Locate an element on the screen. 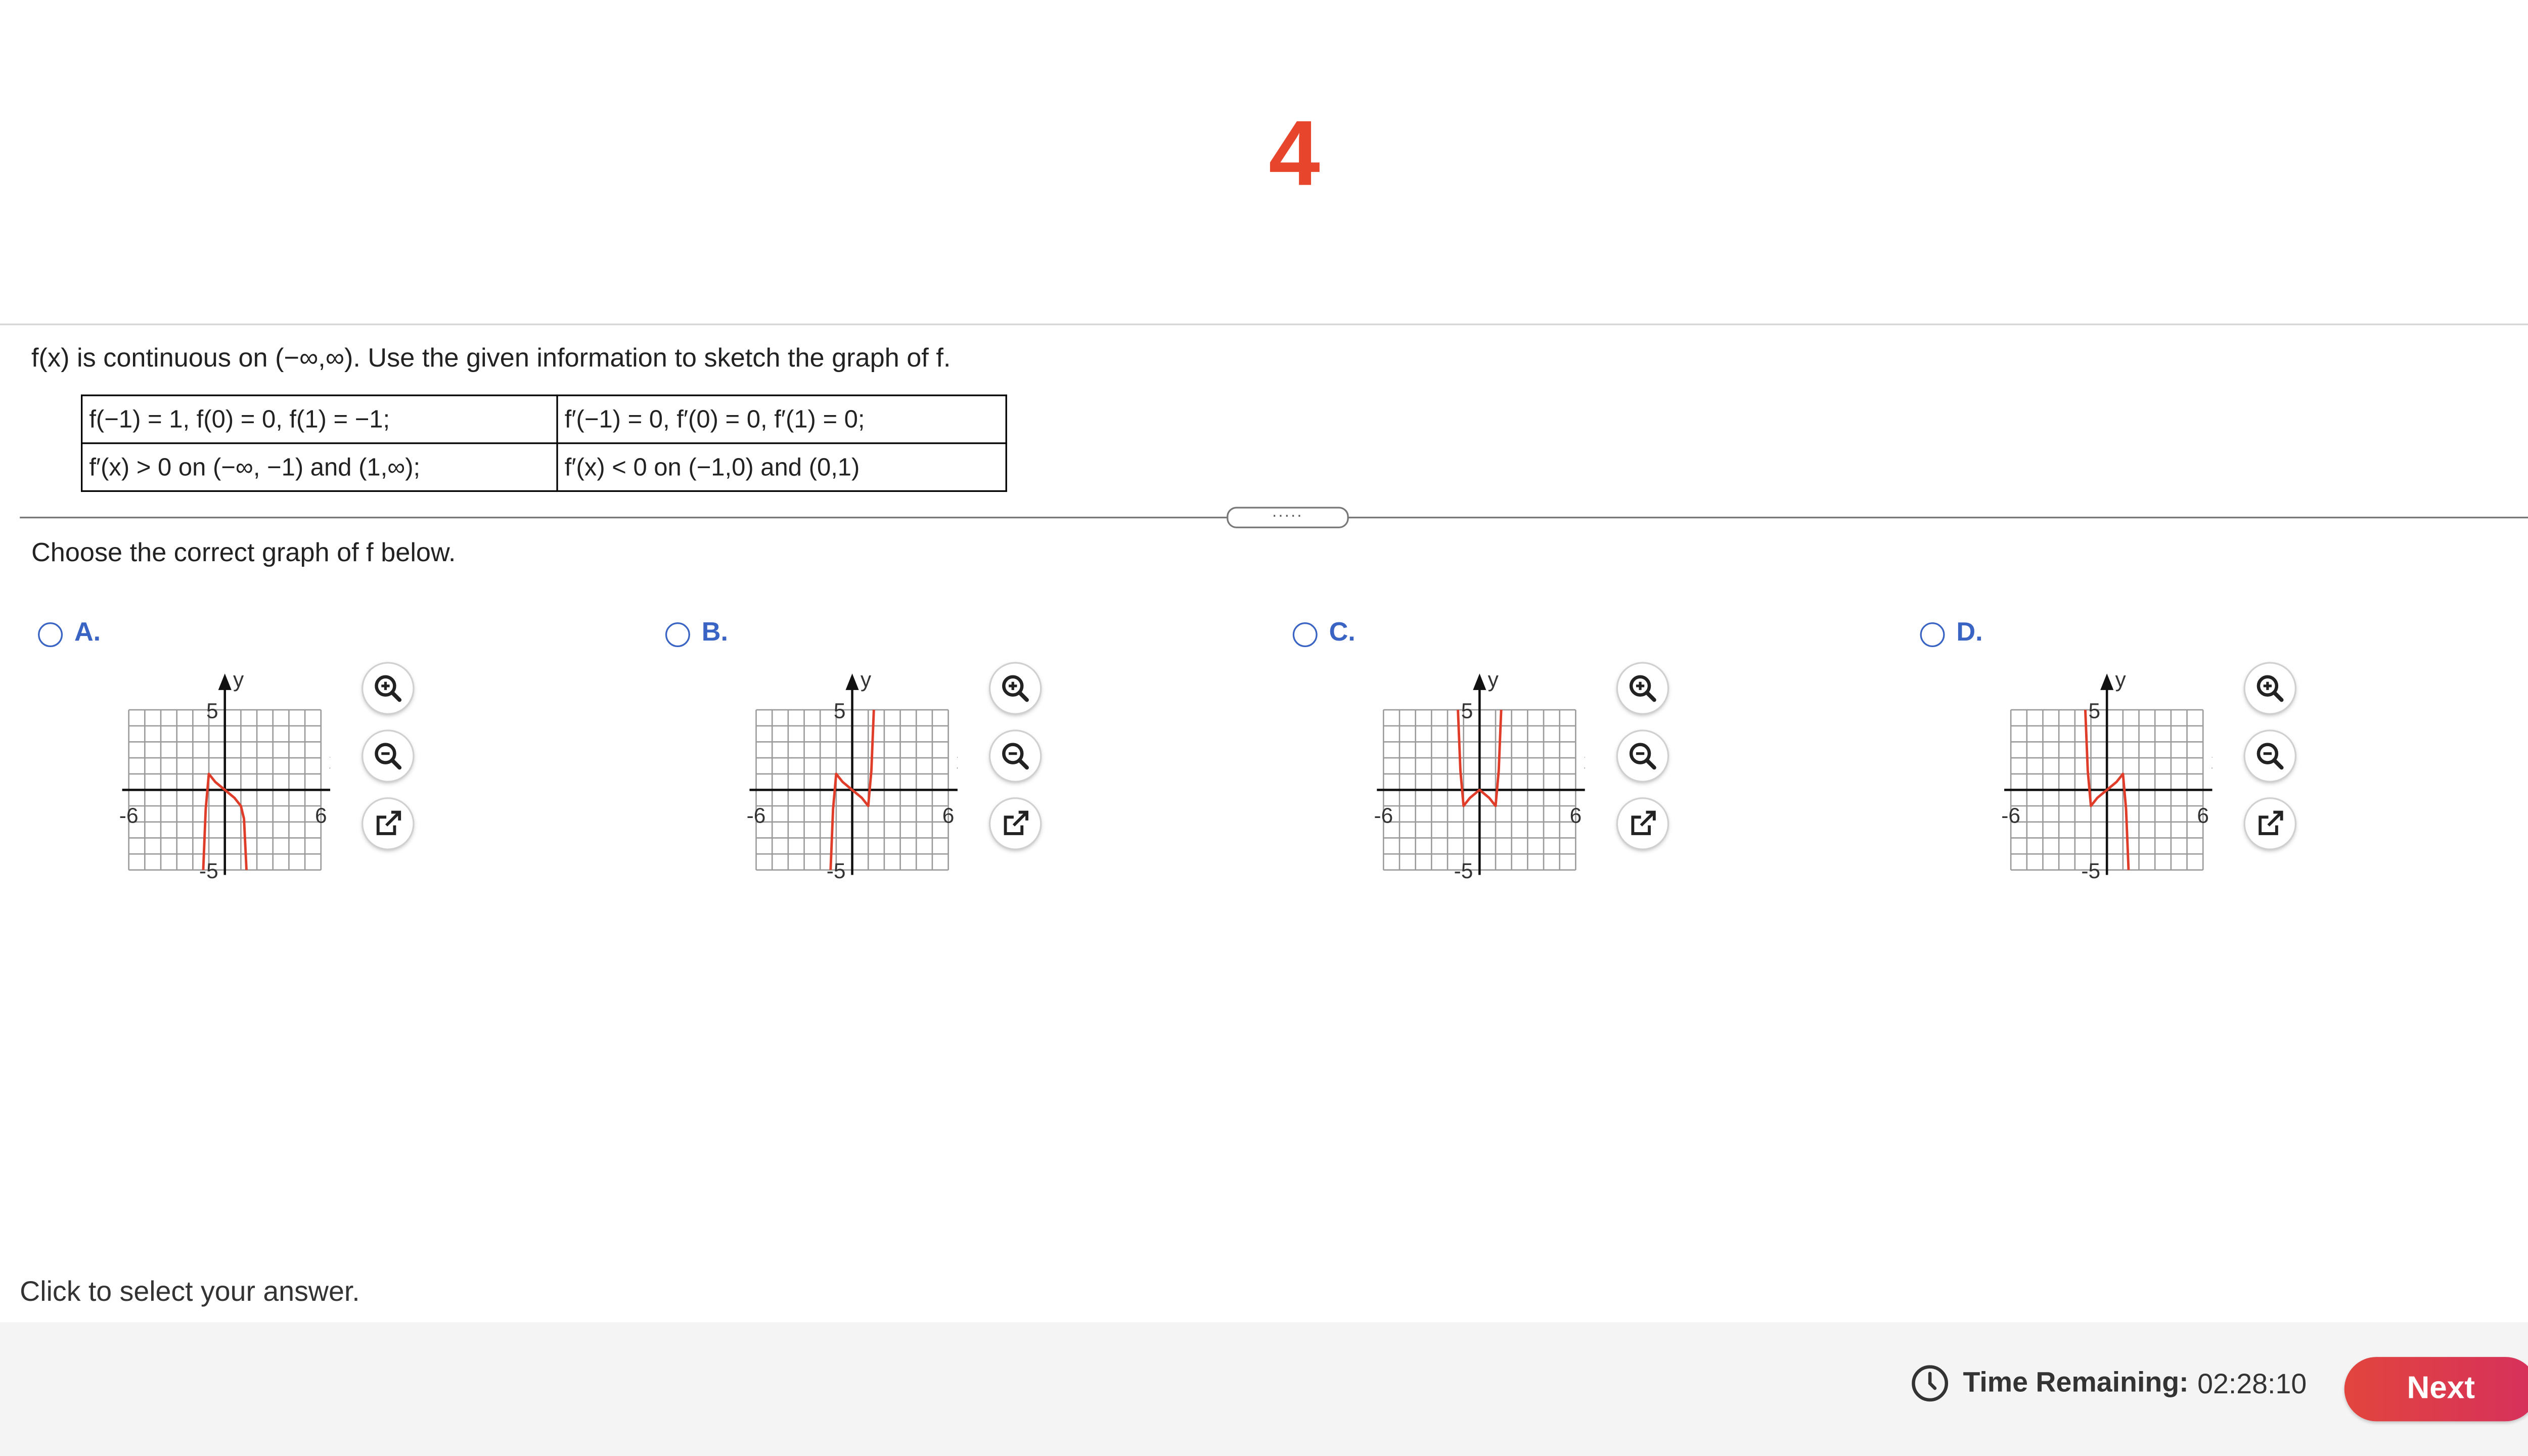 The image size is (2528, 1456). table-cell: f(−1) = 1, f(0) = 0, f(1) = −1; is located at coordinates (319, 419).